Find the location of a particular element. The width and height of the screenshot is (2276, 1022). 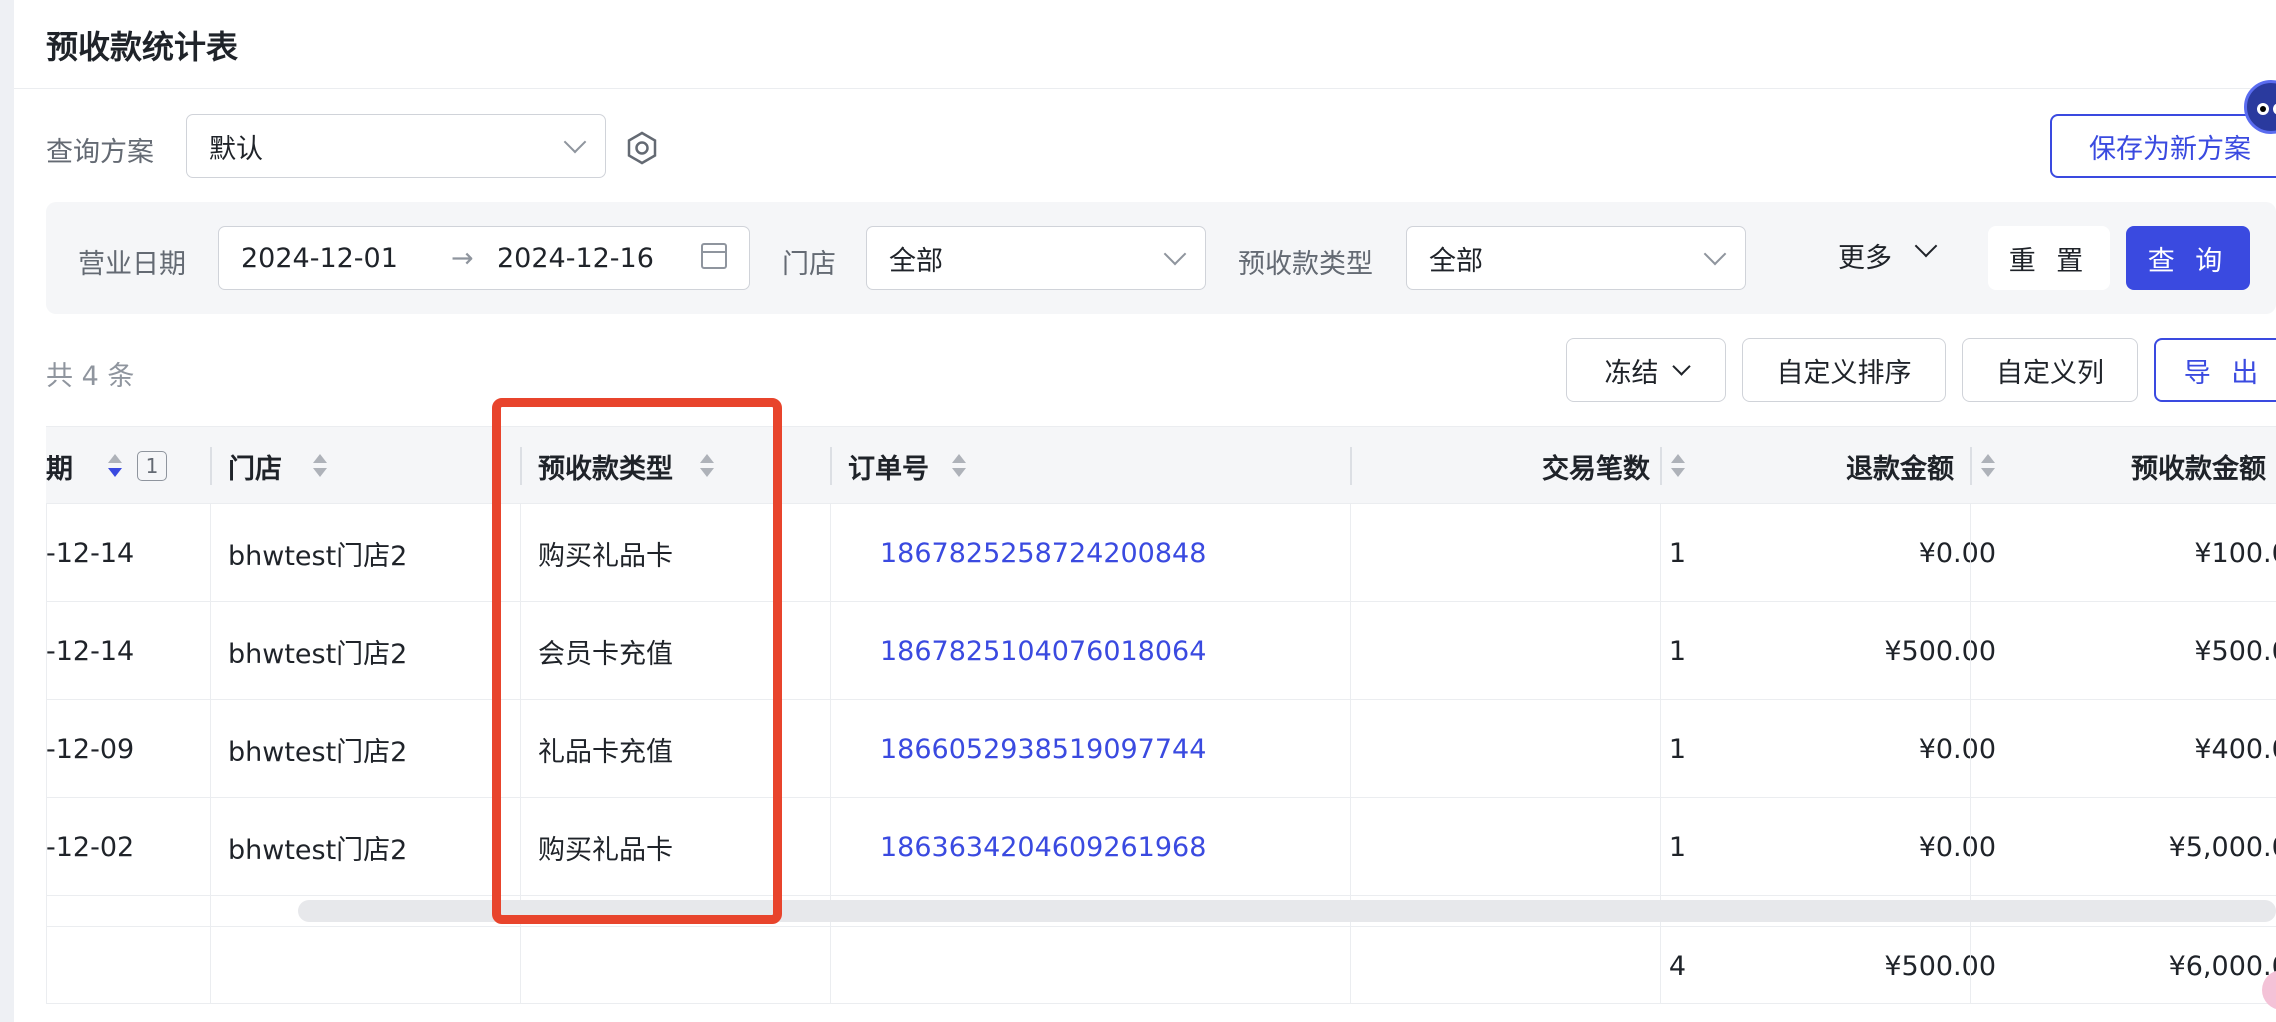

freeze-button: 冻结 is located at coordinates (1646, 370).